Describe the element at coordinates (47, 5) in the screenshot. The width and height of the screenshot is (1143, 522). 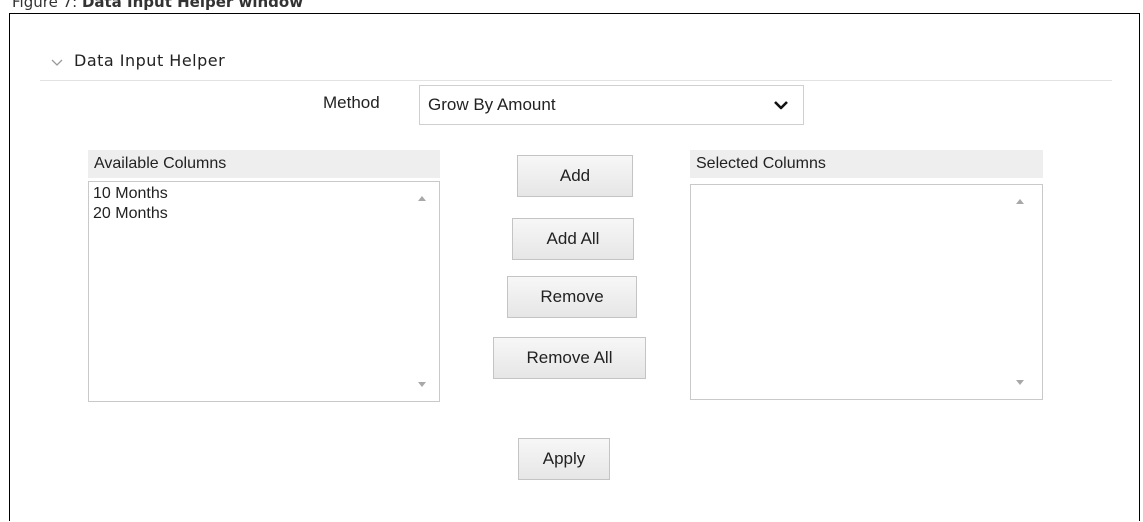
I see `caption-prefix: Figure 7:` at that location.